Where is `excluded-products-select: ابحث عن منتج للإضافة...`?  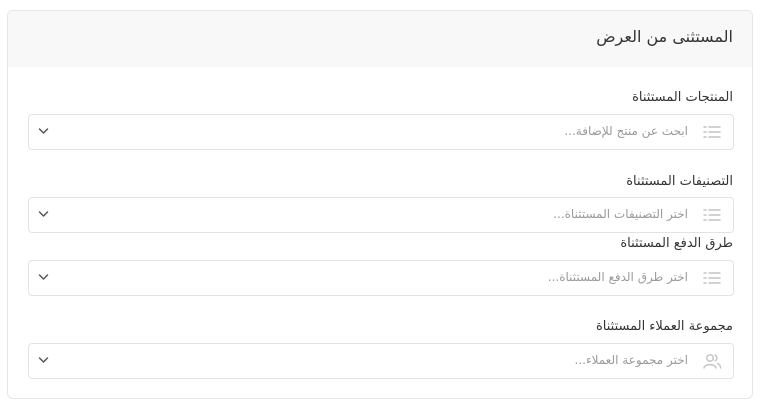
excluded-products-select: ابحث عن منتج للإضافة... is located at coordinates (381, 132).